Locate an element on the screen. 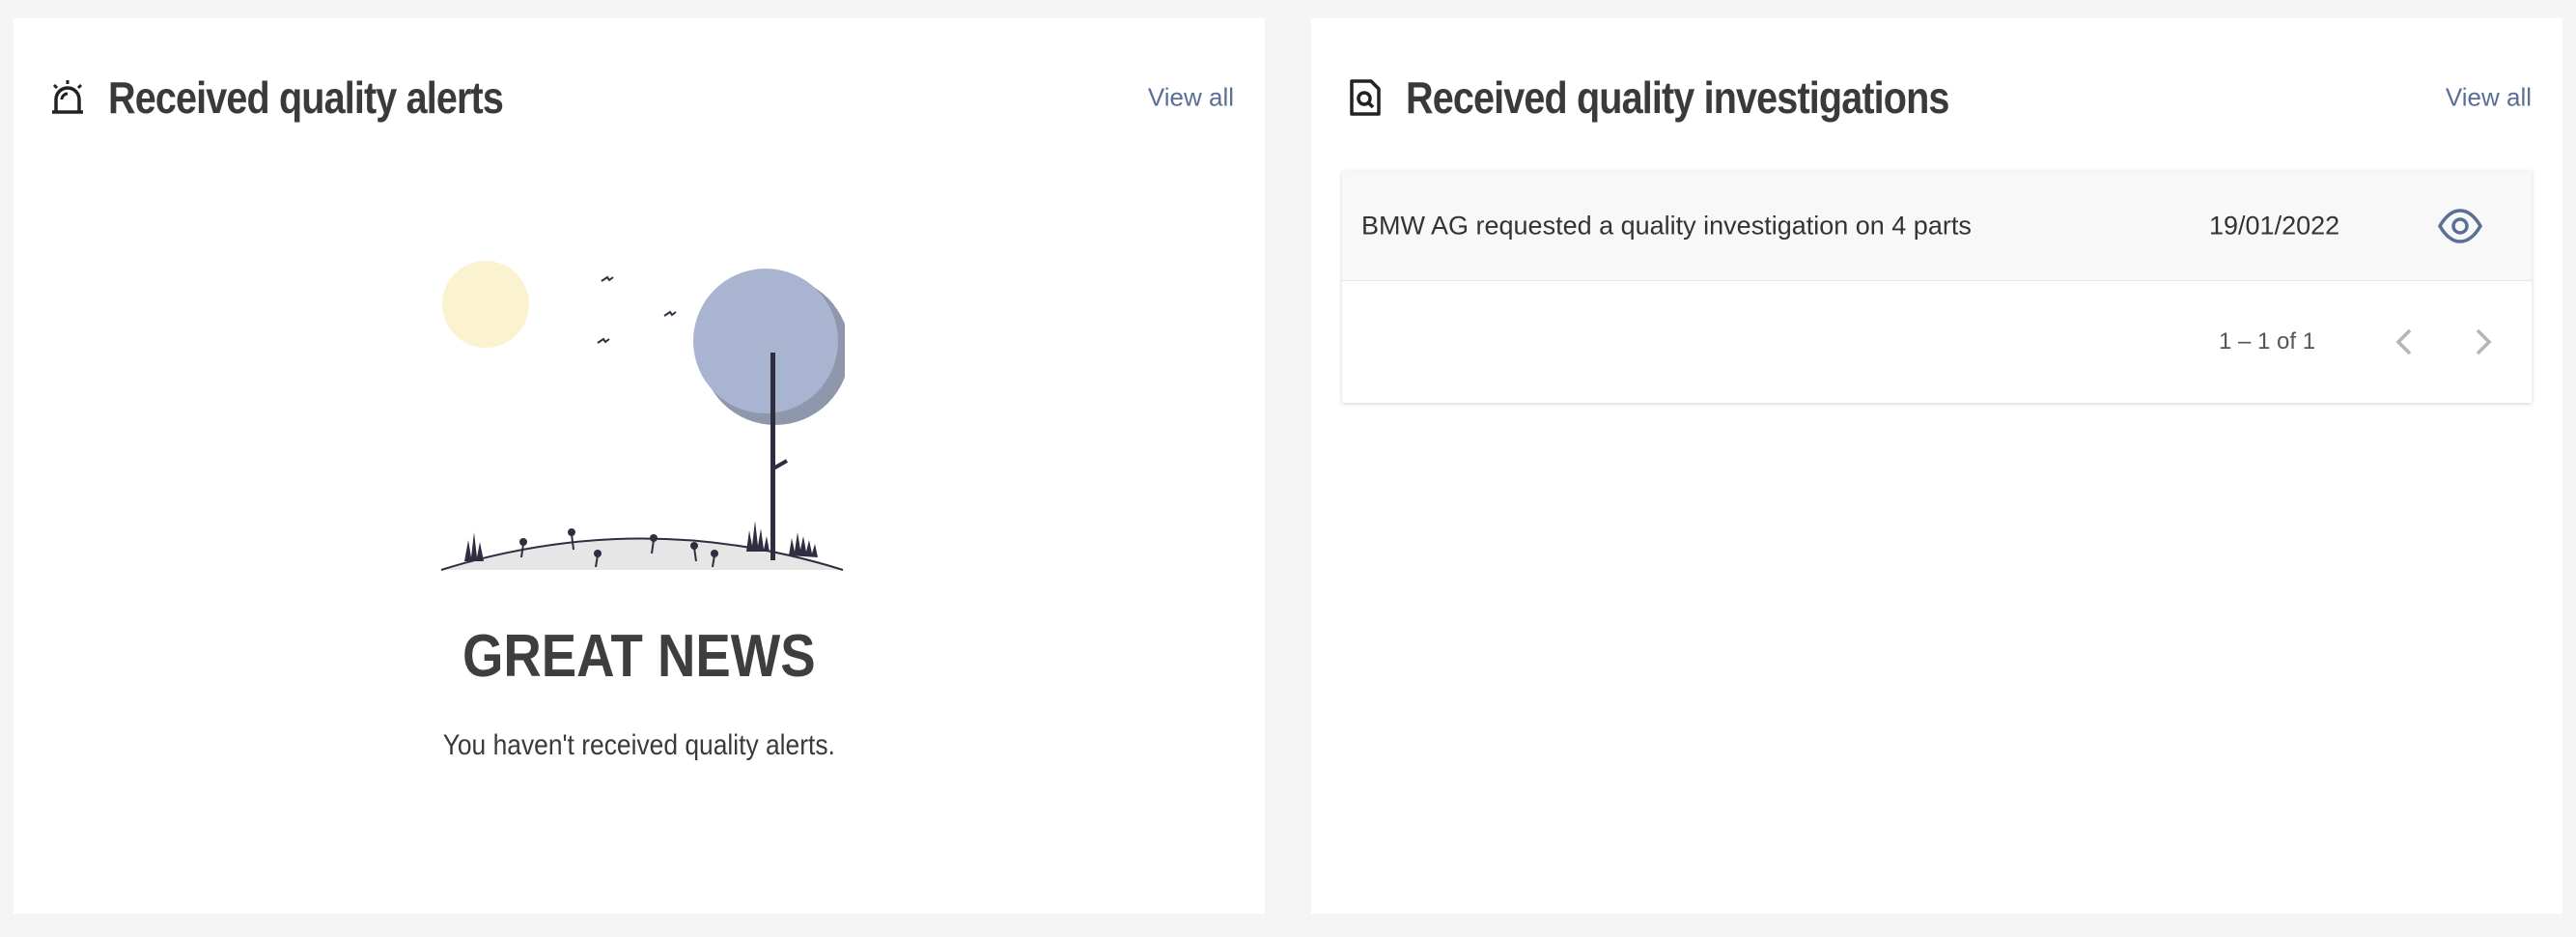 This screenshot has width=2576, height=937. investigations-header: Received quality investigations View all is located at coordinates (1939, 97).